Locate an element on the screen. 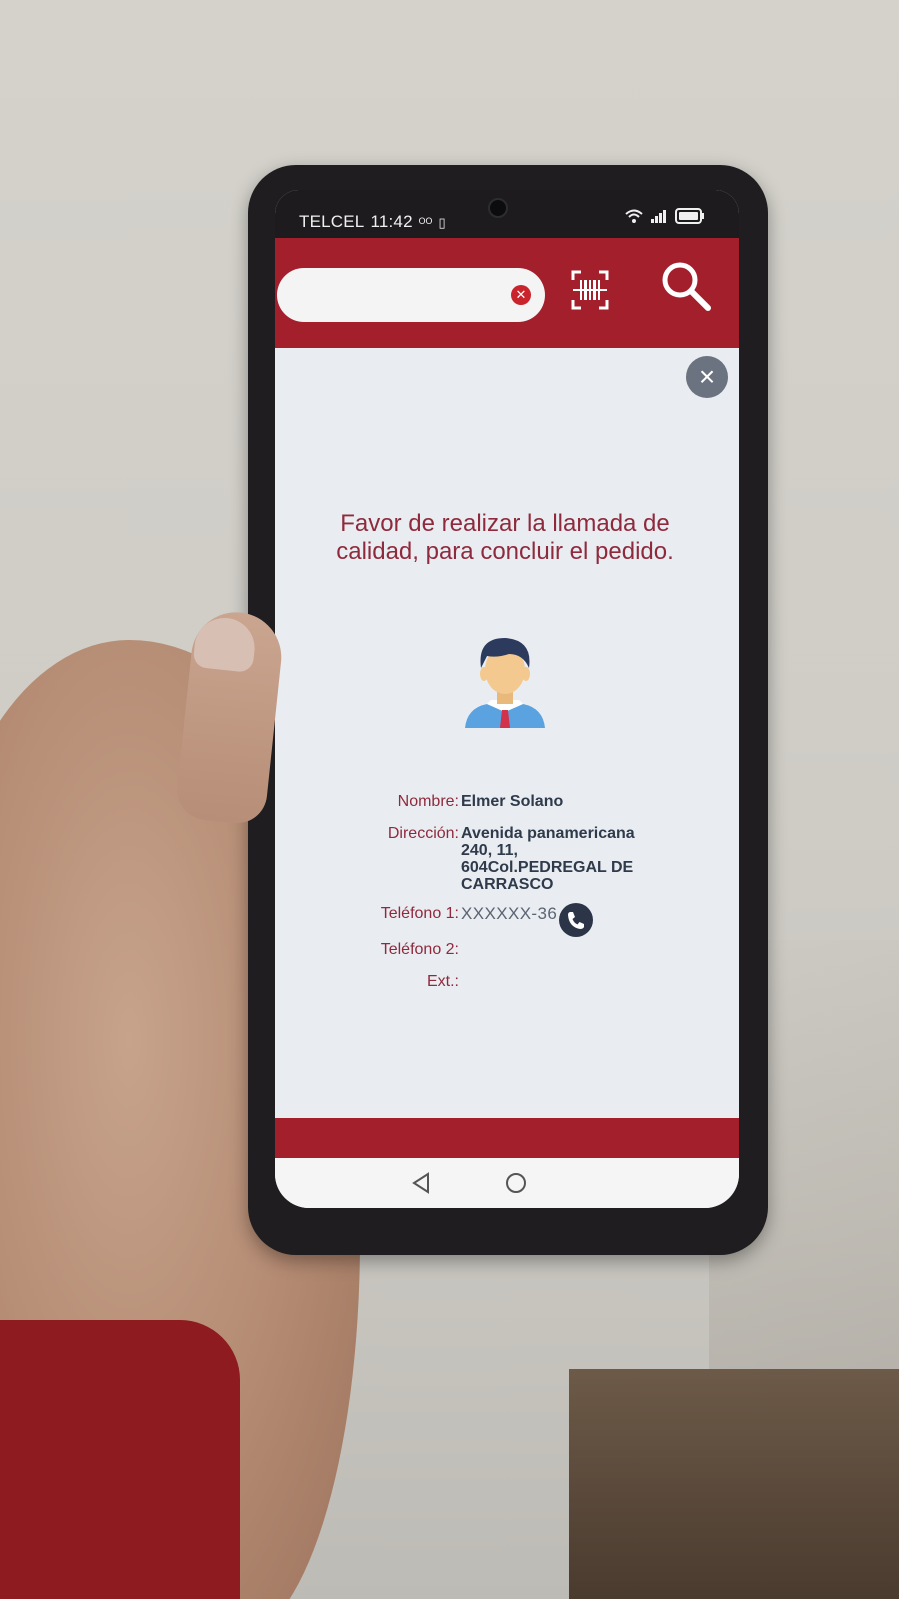 The width and height of the screenshot is (899, 1599). search-box: ✕ is located at coordinates (411, 295).